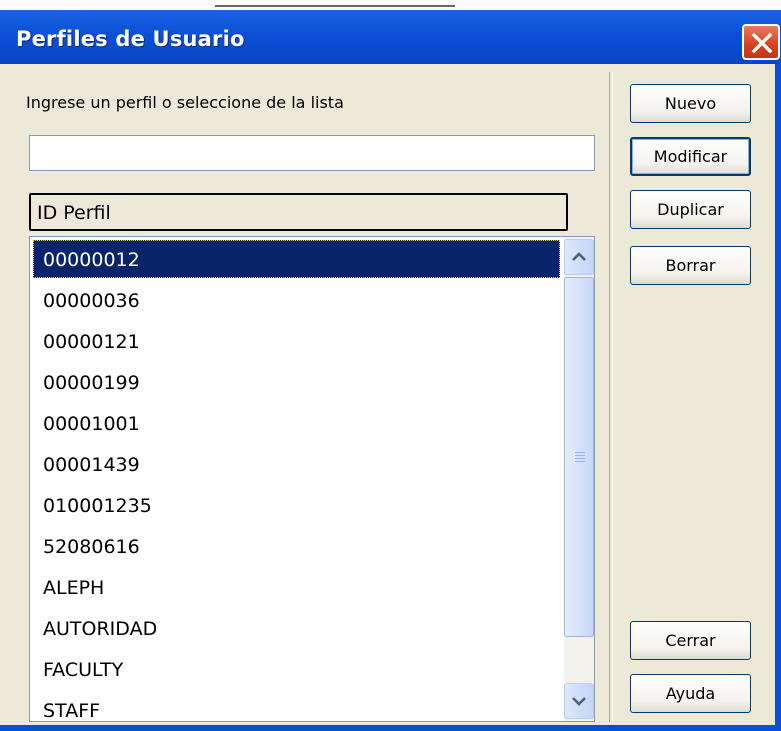 This screenshot has height=731, width=781. I want to click on list-item: 00000199, so click(296, 382).